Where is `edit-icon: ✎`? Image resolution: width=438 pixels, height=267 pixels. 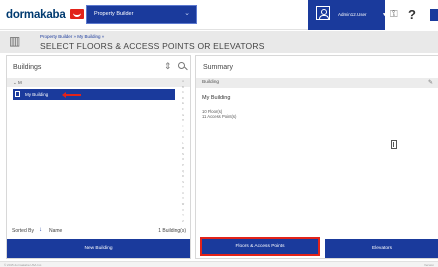 edit-icon: ✎ is located at coordinates (430, 82).